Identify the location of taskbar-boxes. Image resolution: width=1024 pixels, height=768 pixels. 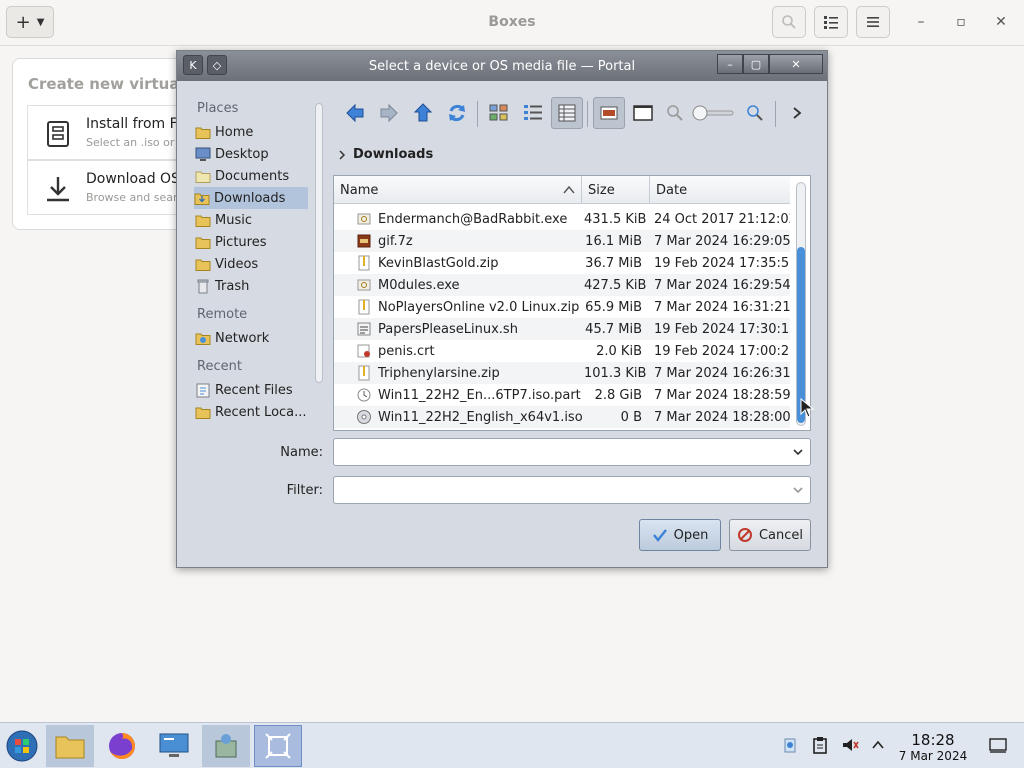
(278, 746).